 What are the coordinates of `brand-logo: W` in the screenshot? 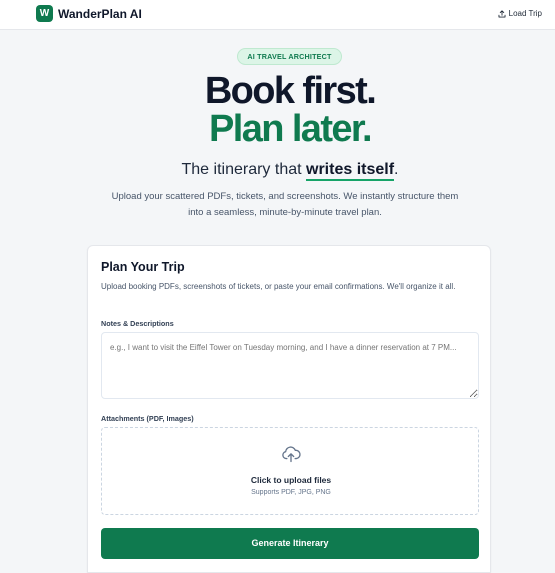 It's located at (44, 13).